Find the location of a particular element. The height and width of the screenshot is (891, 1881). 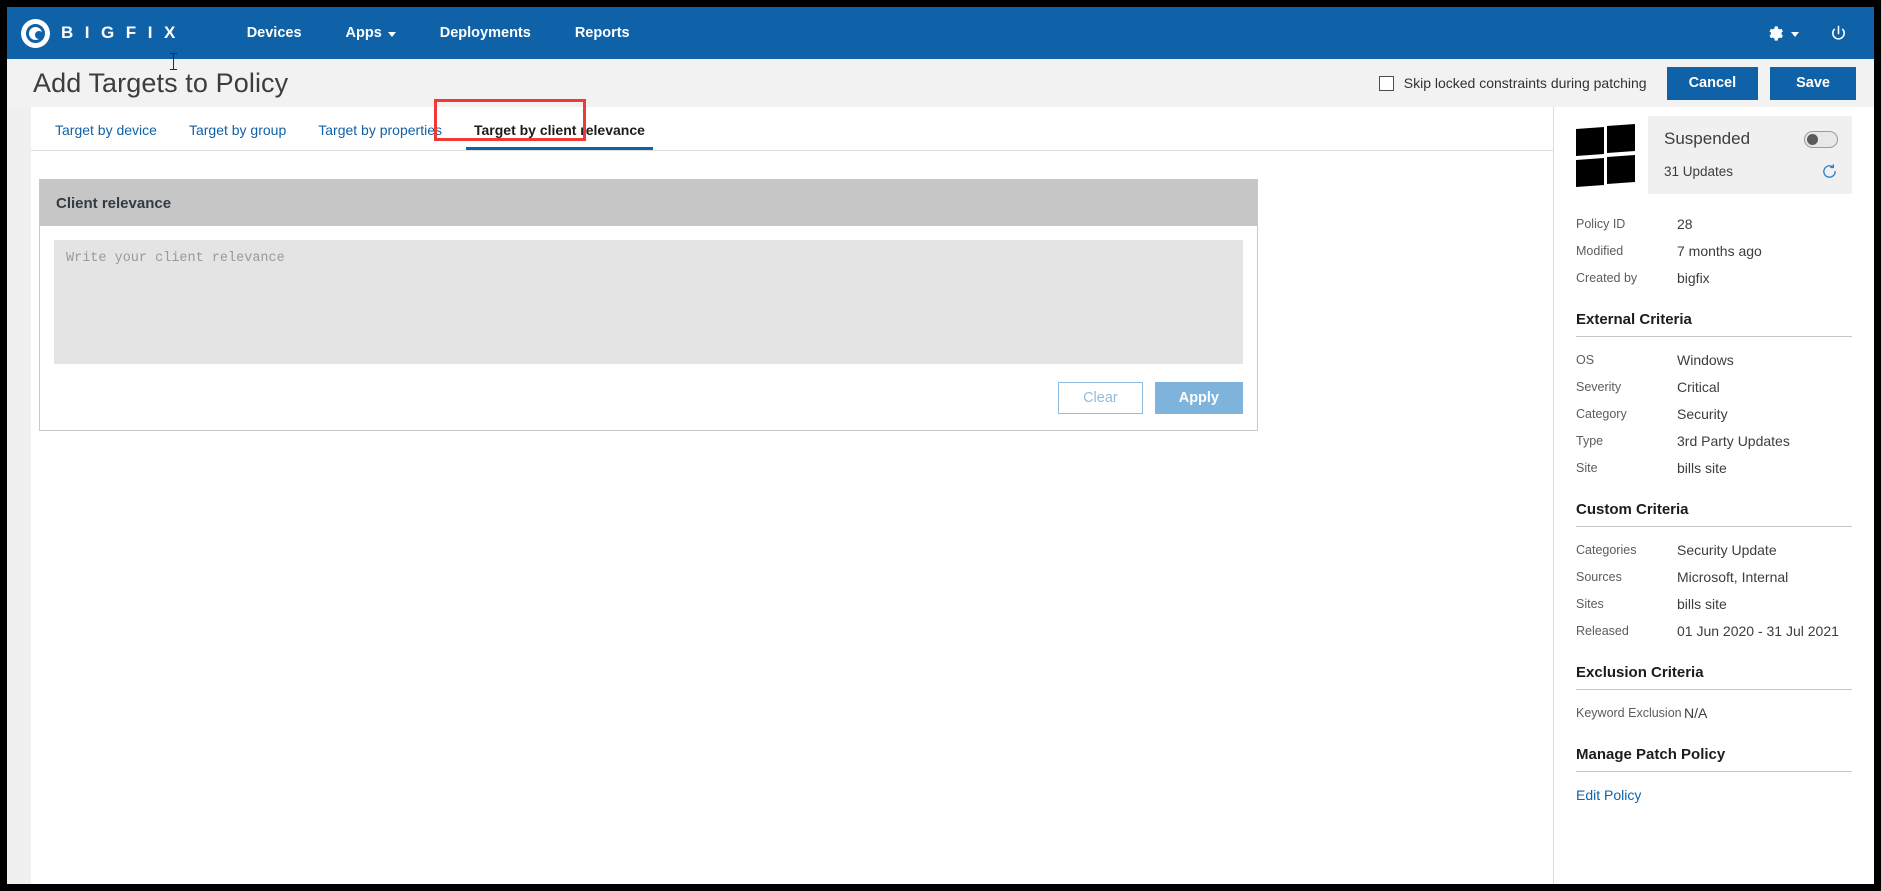

section-title-exclusion-criteria: Exclusion Criteria is located at coordinates (1640, 672).